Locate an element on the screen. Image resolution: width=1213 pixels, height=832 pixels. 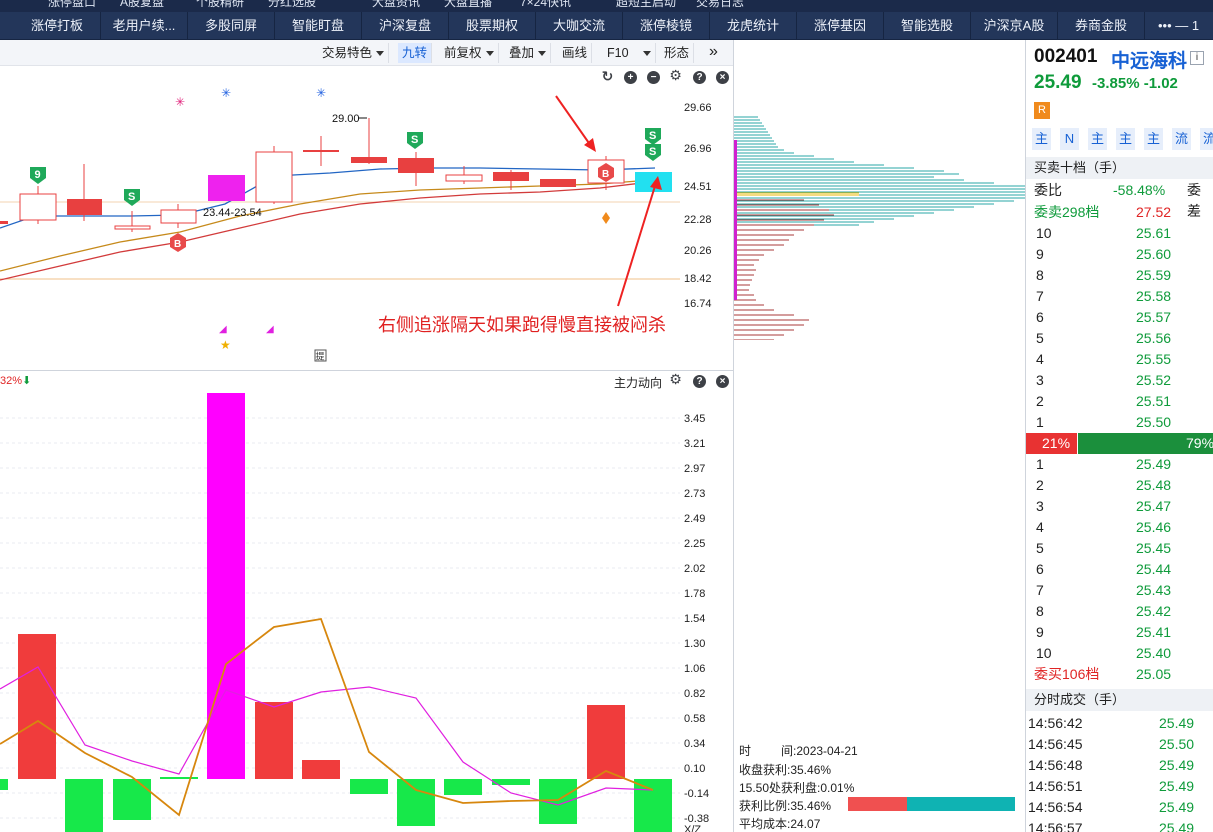
sell-total-row: 委卖298档 27.52 is located at coordinates (1119, 212).